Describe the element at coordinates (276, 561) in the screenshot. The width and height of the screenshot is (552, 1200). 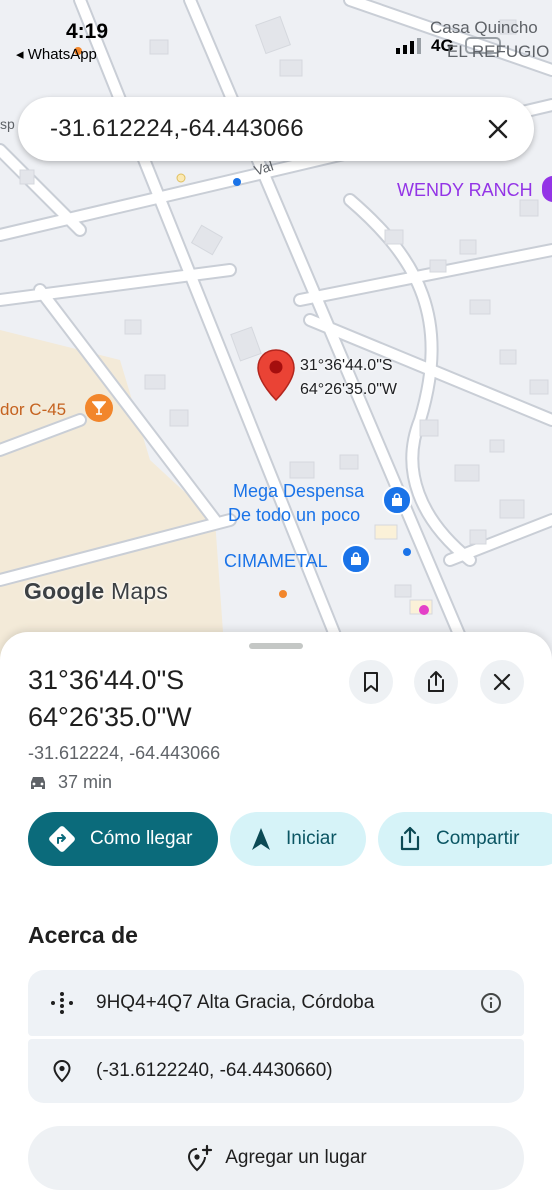
I see `map-label-cimametal: CIMAMETAL` at that location.